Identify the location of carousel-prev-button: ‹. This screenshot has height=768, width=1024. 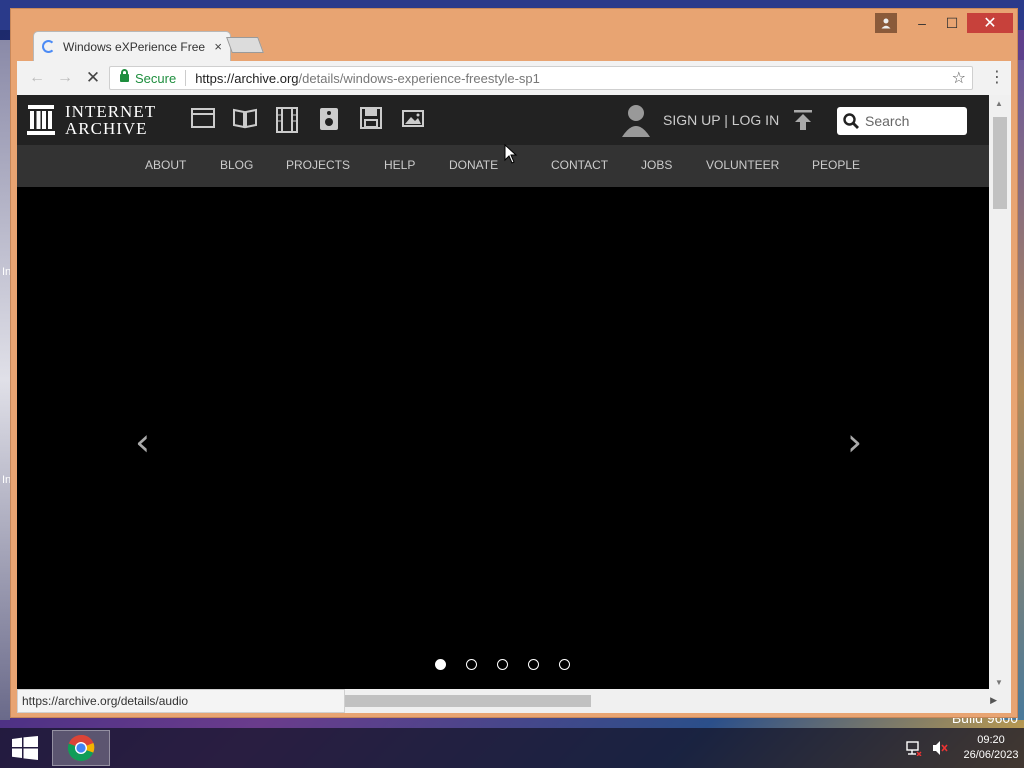
(142, 442).